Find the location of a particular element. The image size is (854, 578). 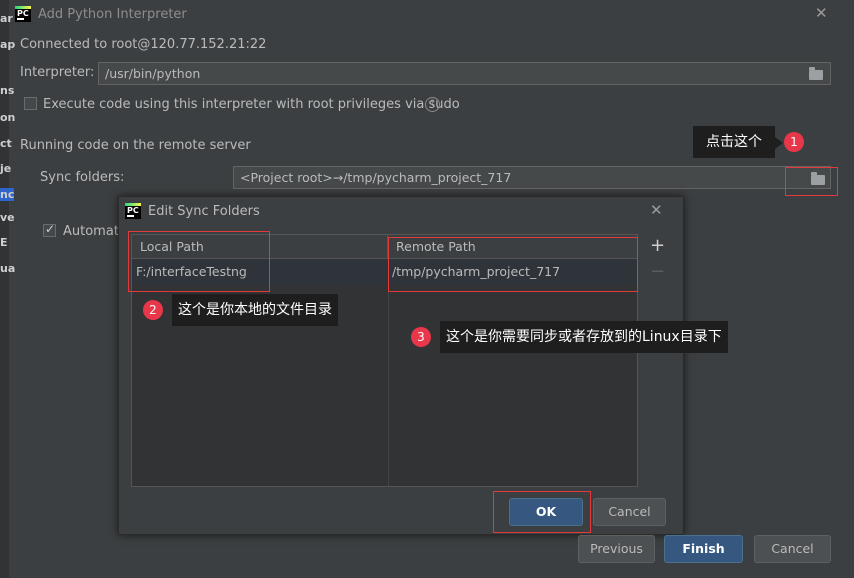

column-divider is located at coordinates (388, 385).